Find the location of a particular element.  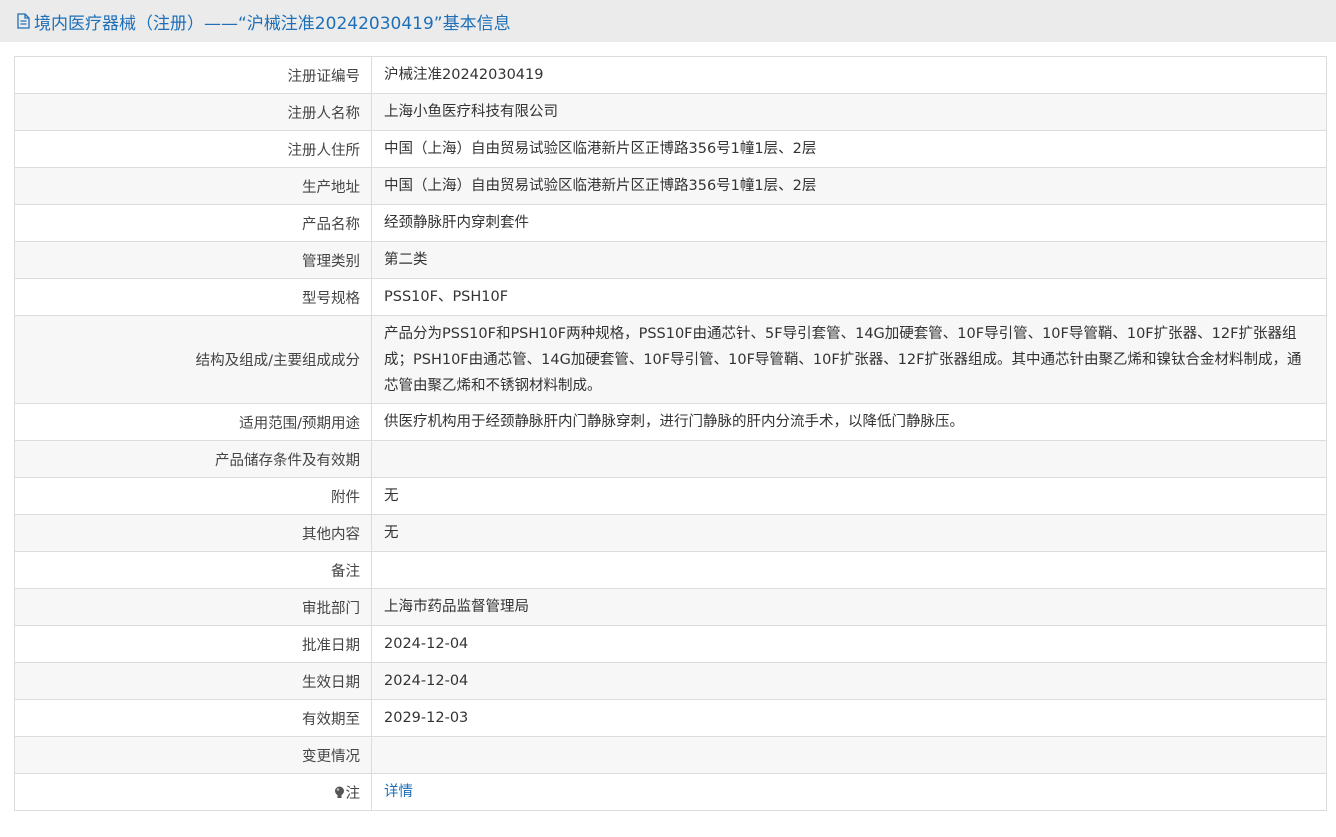

details-link: 详情 is located at coordinates (398, 792).